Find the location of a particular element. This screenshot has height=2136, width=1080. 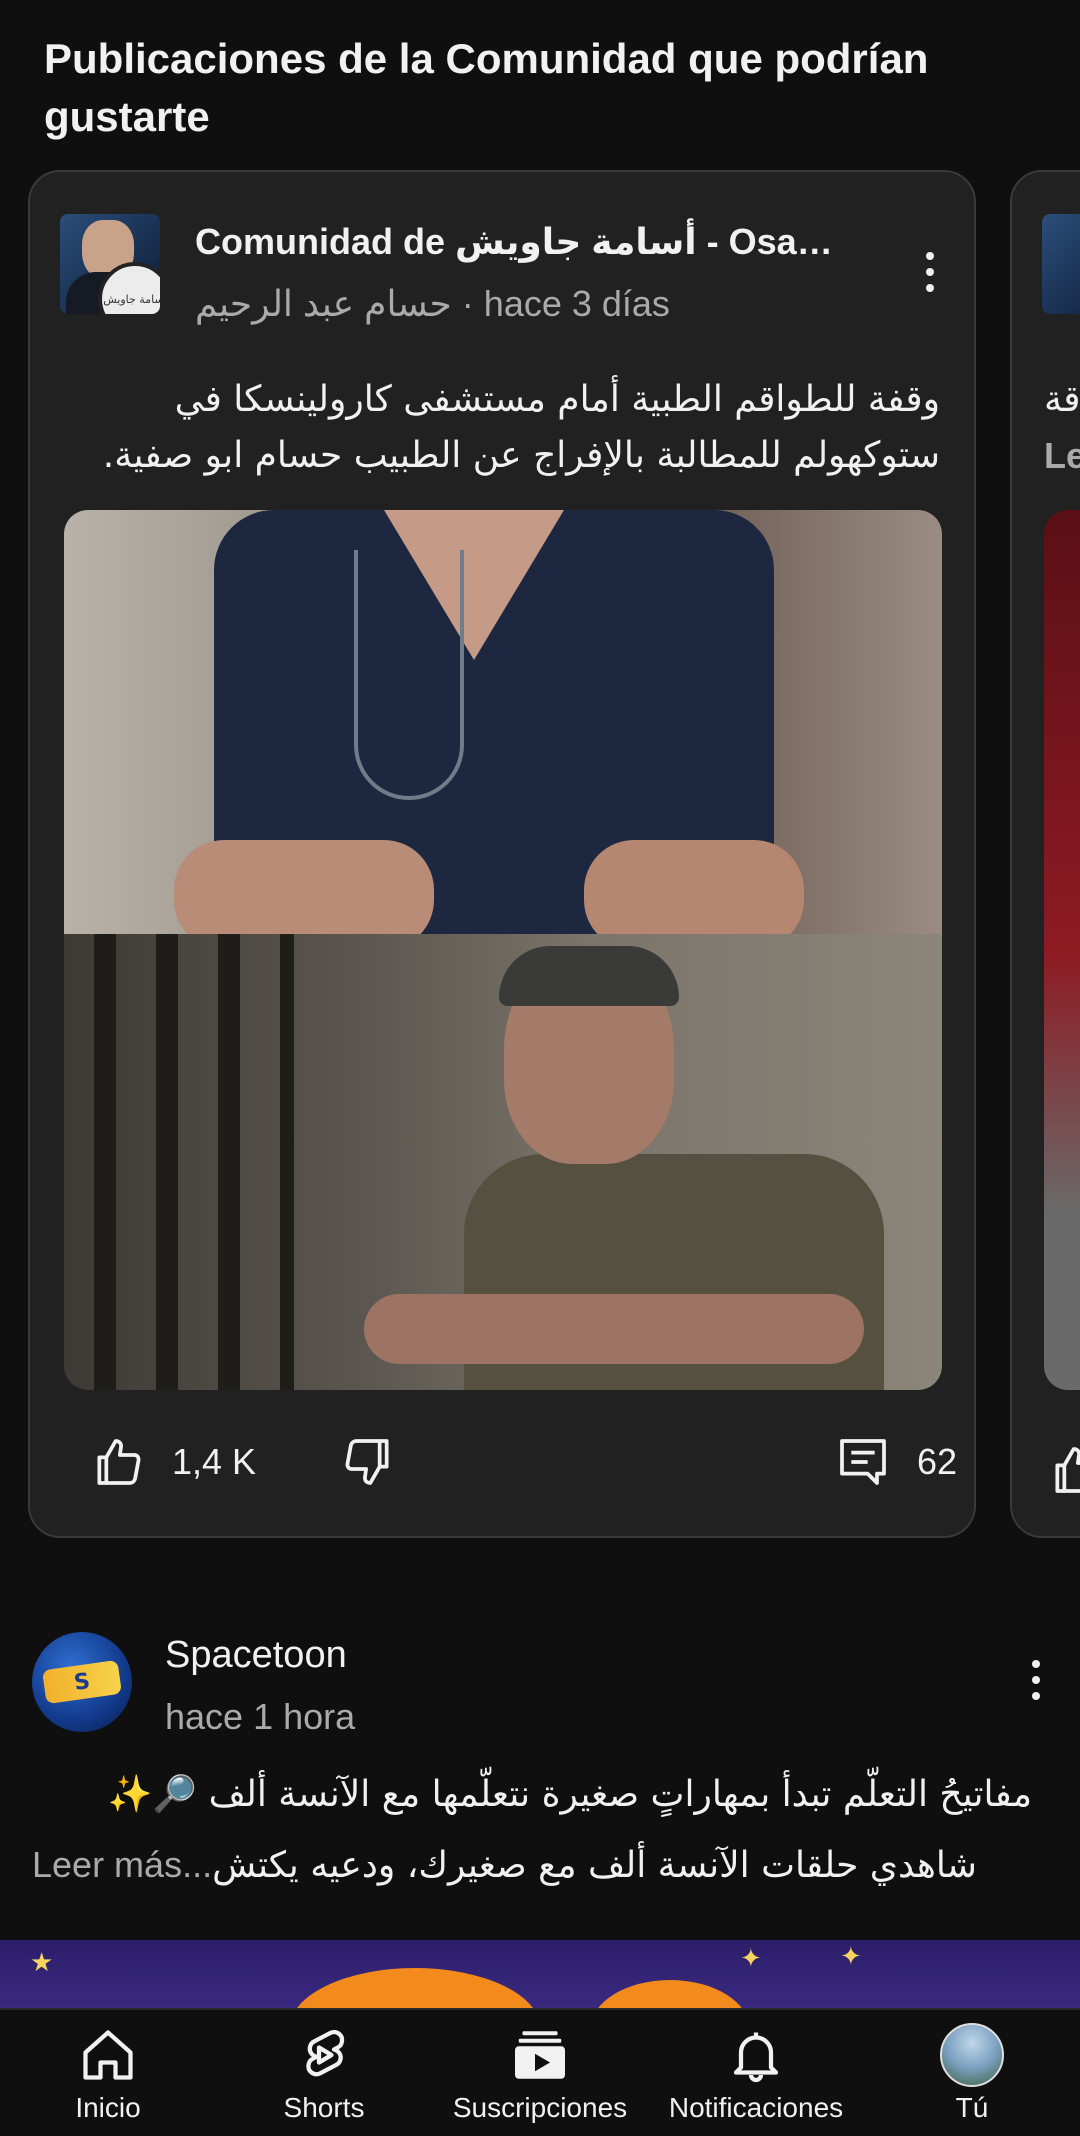

comment-count: 62 is located at coordinates (937, 1461).